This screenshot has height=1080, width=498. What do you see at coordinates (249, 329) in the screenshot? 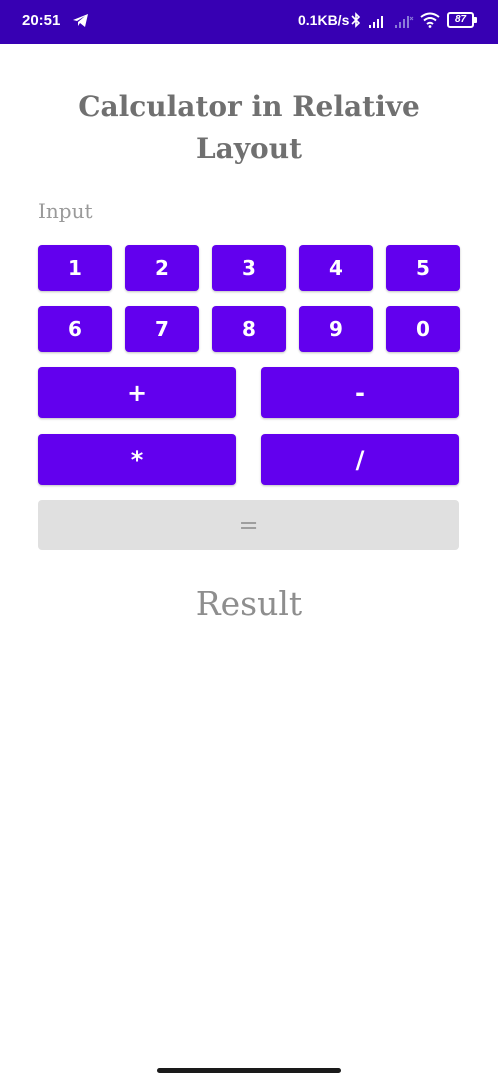
I see `digit-button-8: 8` at bounding box center [249, 329].